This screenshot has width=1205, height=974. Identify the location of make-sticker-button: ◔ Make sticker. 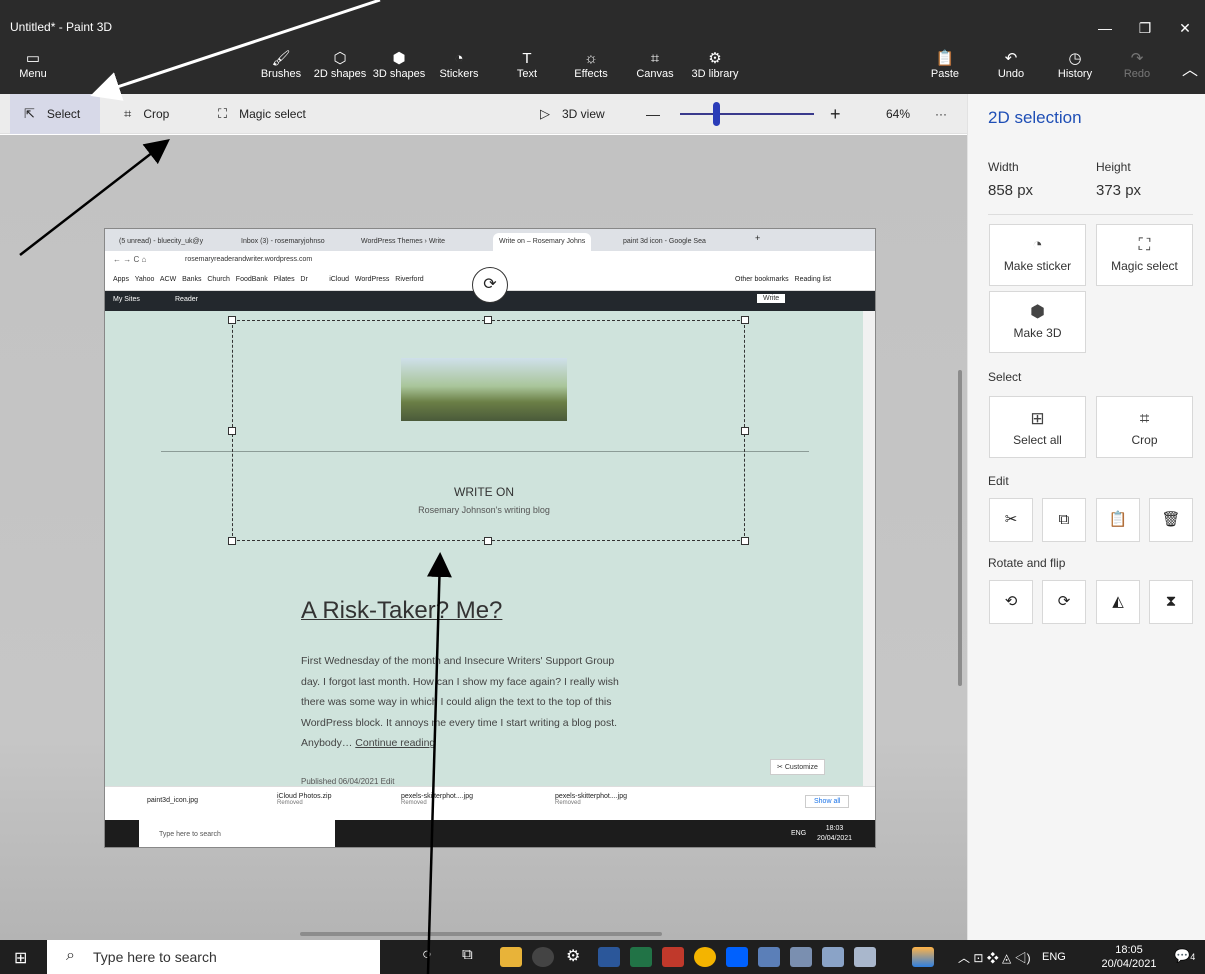
(1037, 255).